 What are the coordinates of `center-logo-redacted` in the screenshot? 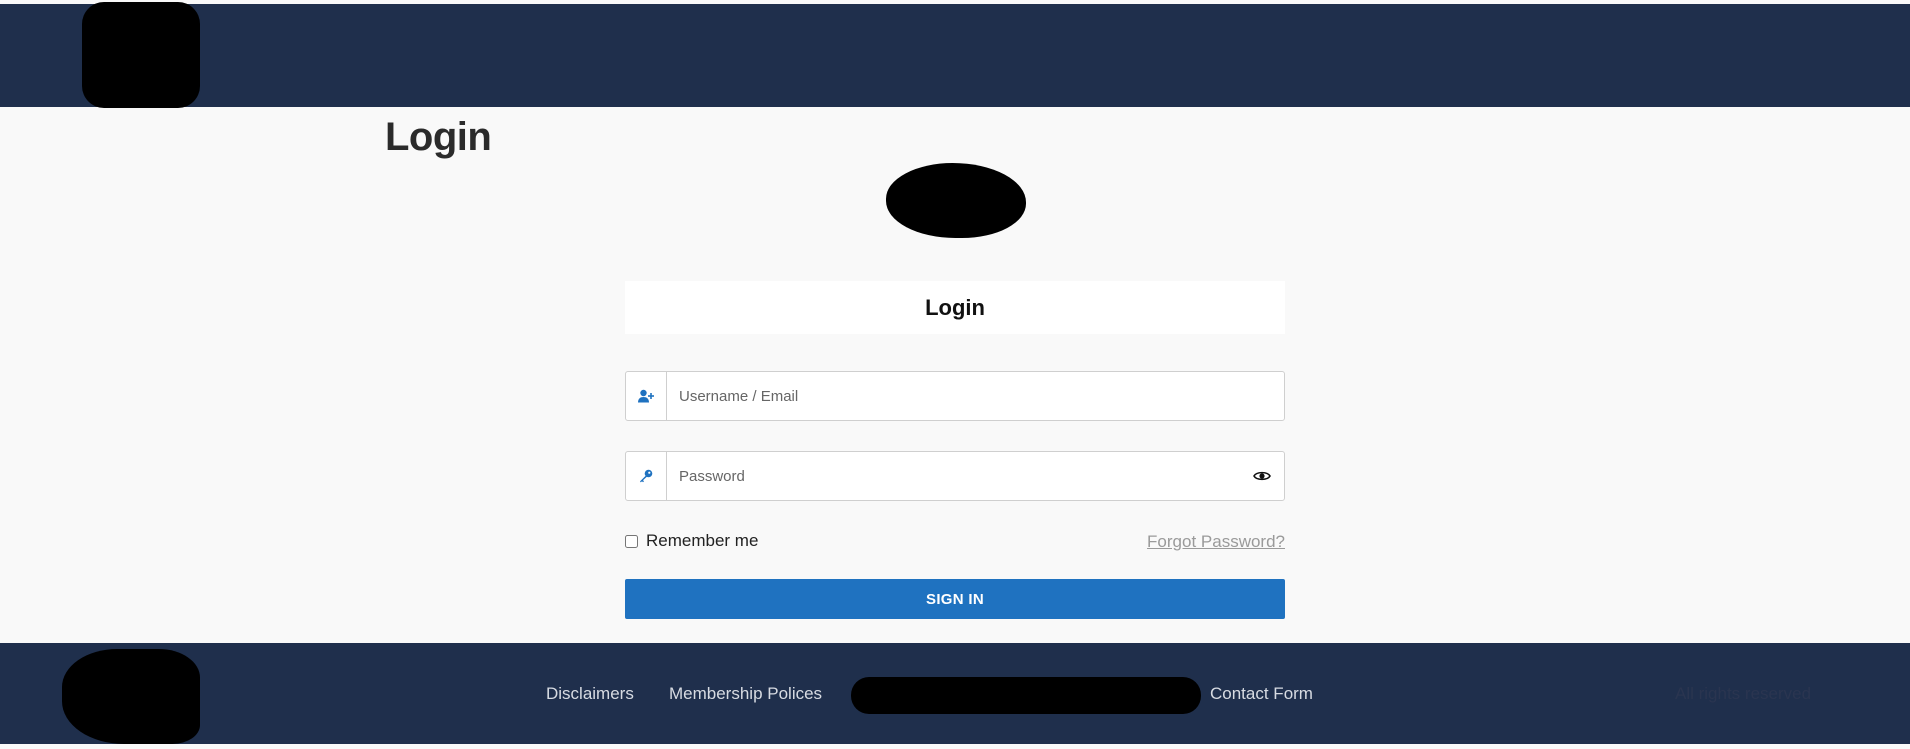 It's located at (956, 200).